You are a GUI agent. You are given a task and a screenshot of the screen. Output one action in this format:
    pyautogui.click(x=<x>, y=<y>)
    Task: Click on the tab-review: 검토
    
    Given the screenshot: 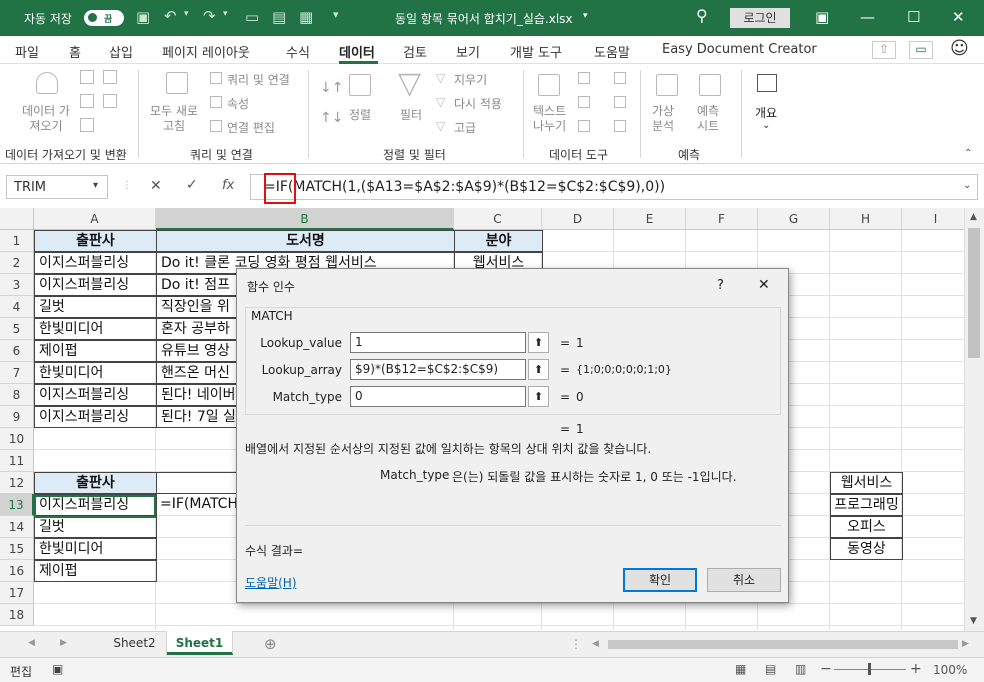 What is the action you would take?
    pyautogui.click(x=415, y=51)
    